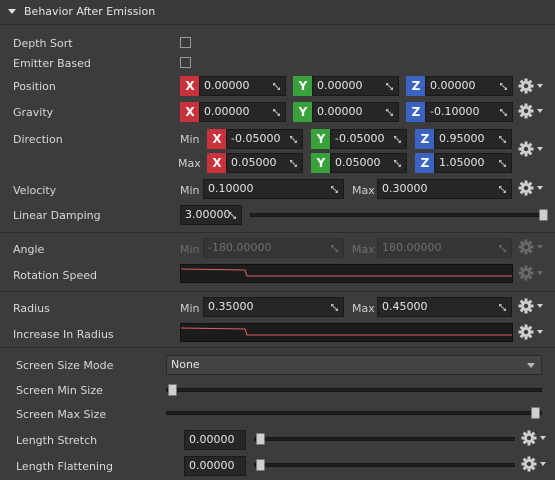  I want to click on radius-label: Radius, so click(31, 308).